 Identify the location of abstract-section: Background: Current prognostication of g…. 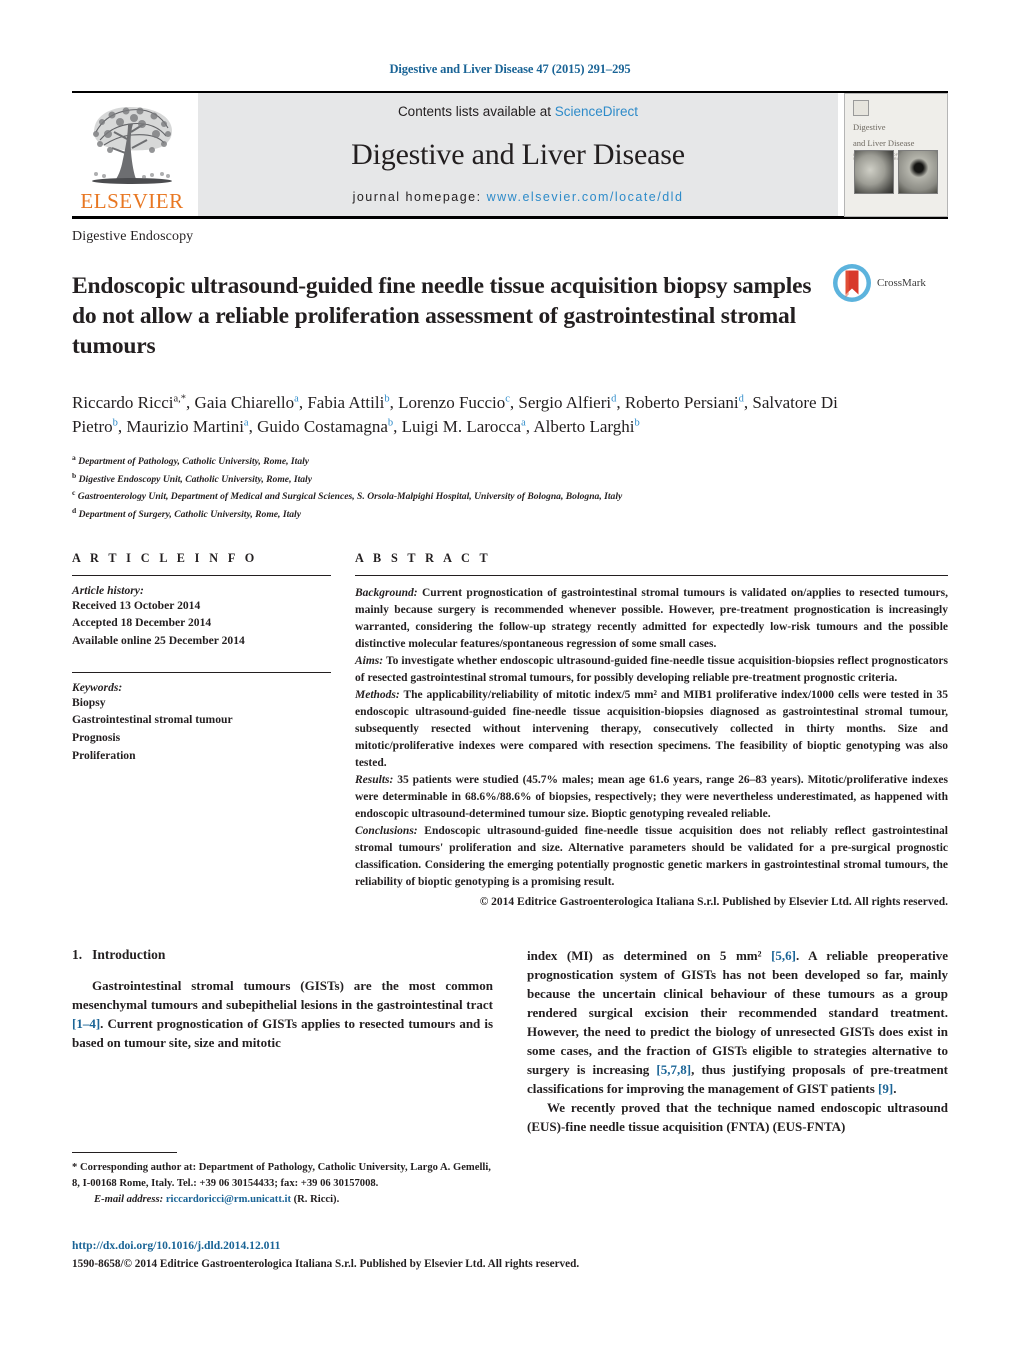
(651, 619).